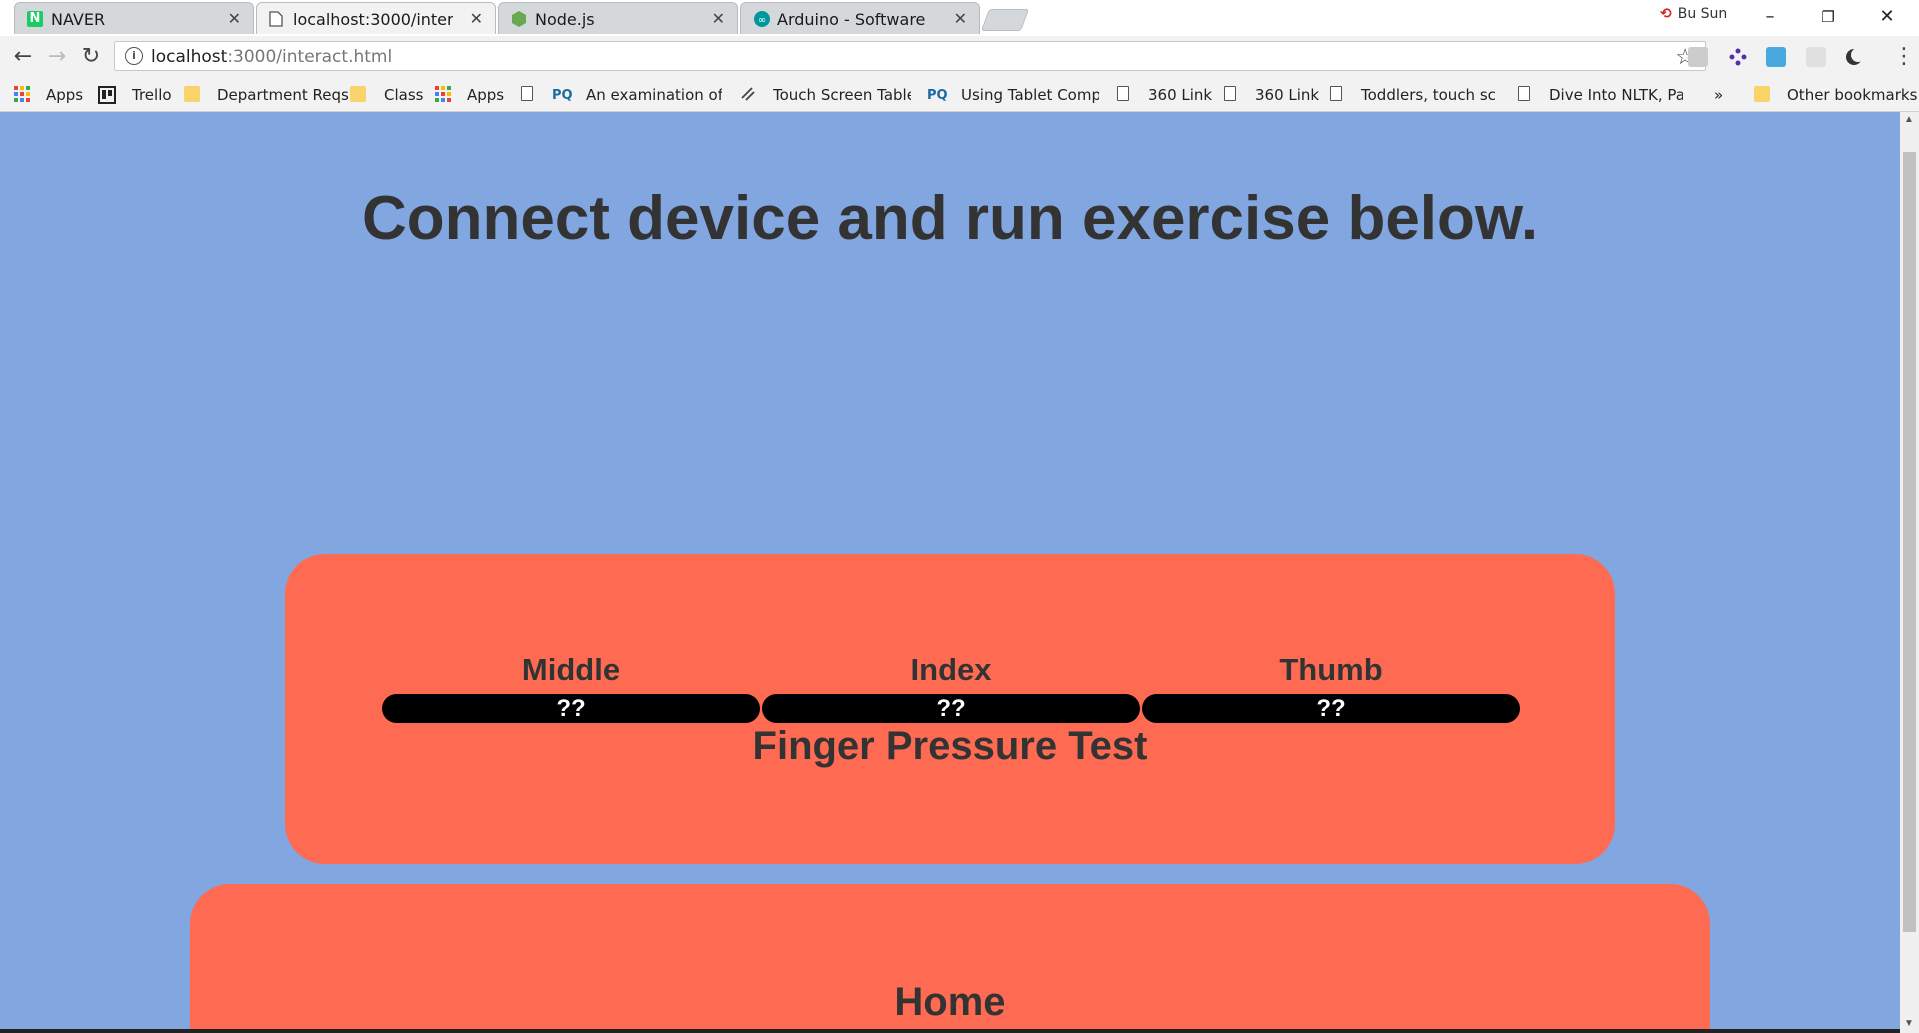 This screenshot has width=1919, height=1033. Describe the element at coordinates (565, 19) in the screenshot. I see `tab-label: Node.js` at that location.